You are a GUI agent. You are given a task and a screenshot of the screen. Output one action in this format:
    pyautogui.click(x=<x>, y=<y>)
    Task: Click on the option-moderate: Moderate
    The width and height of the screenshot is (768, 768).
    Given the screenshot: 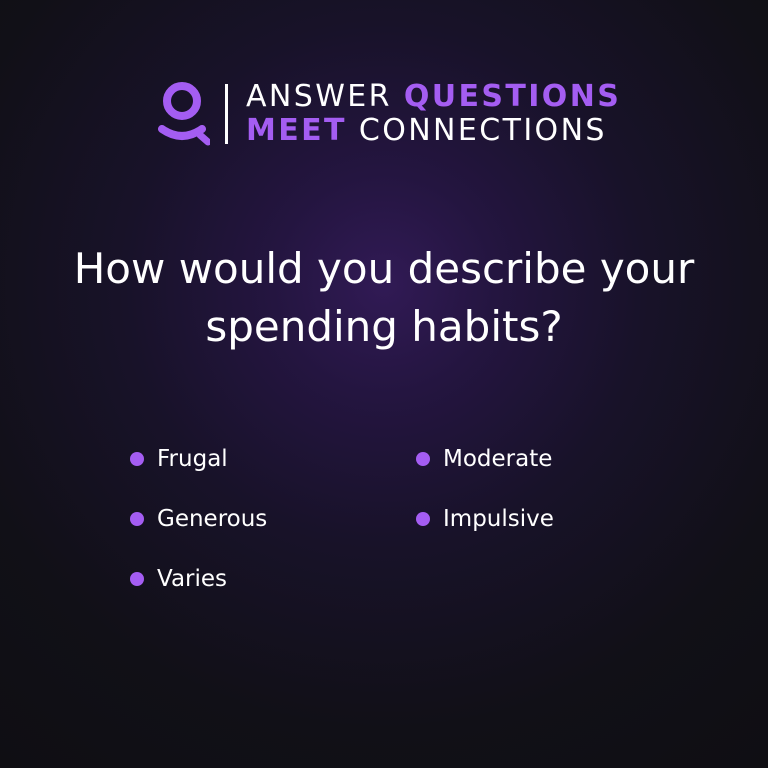 What is the action you would take?
    pyautogui.click(x=484, y=459)
    